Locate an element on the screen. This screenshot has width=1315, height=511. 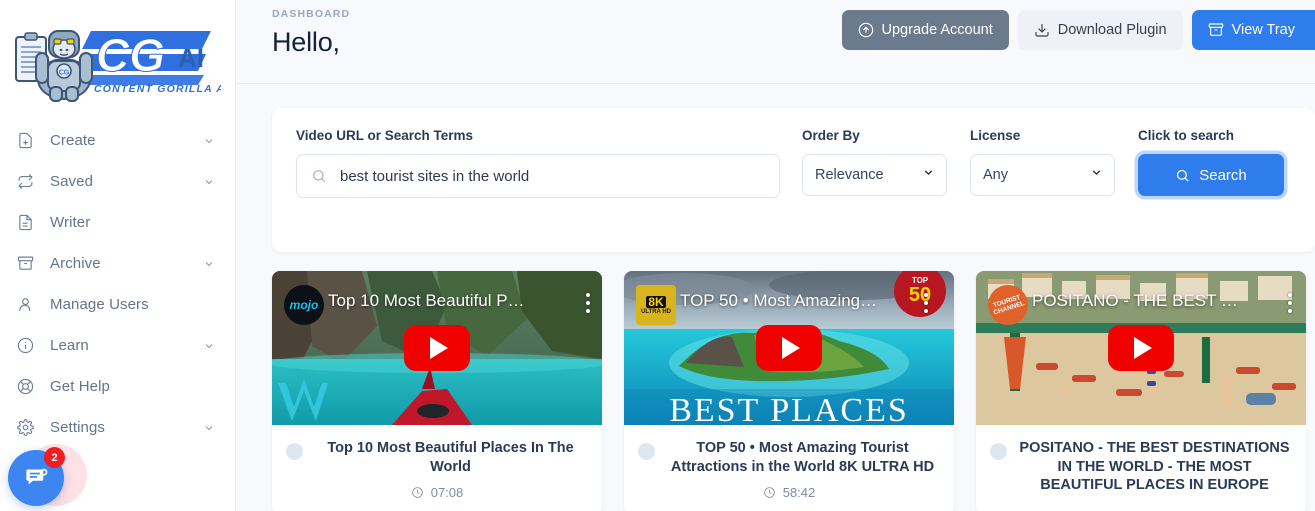
sidebar-item-label: Archive is located at coordinates (75, 263).